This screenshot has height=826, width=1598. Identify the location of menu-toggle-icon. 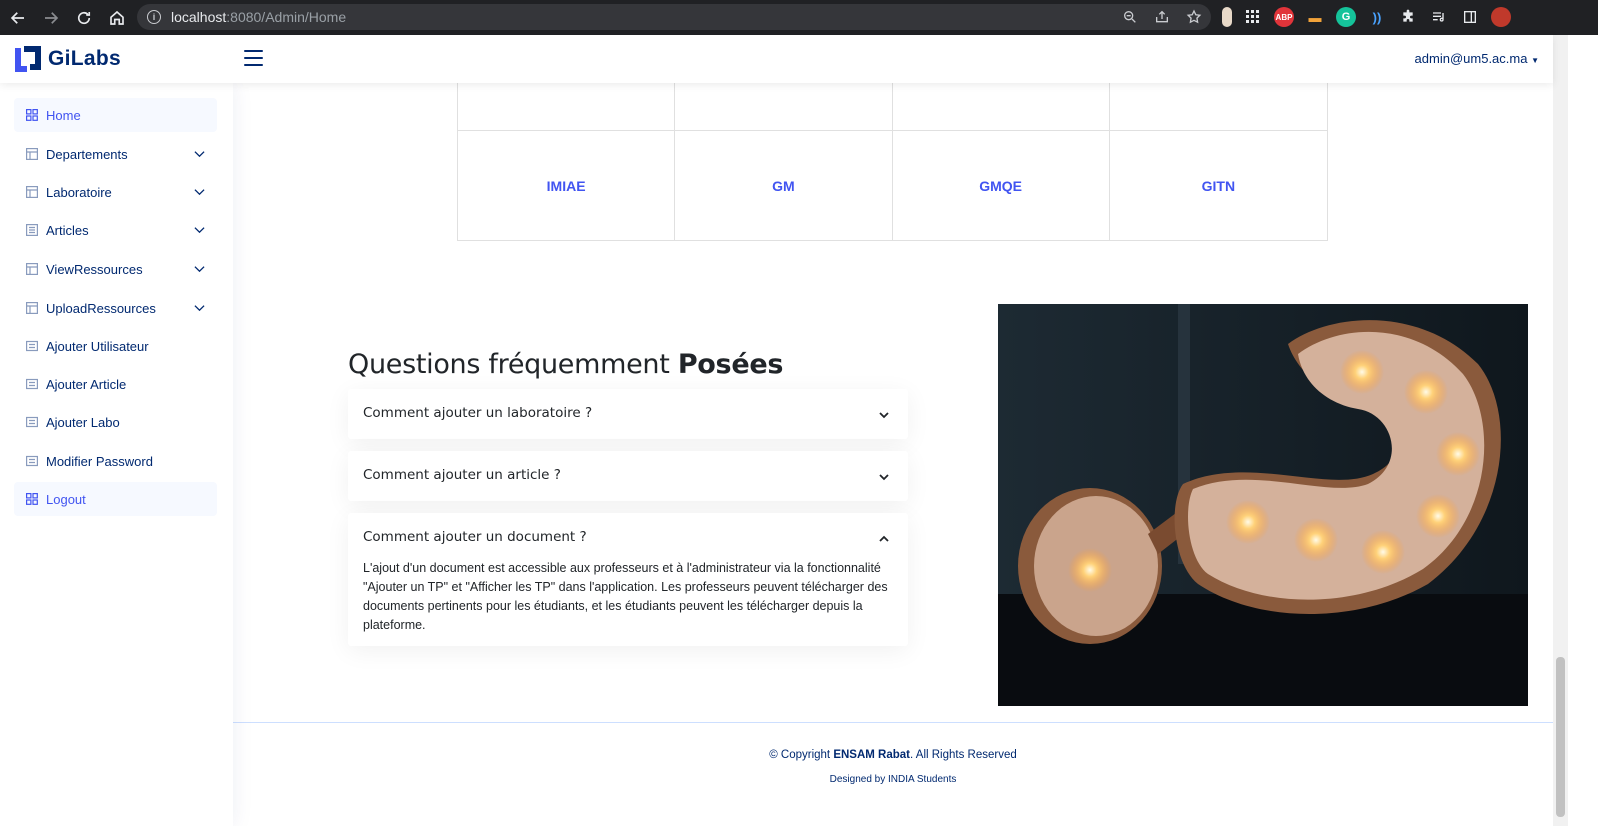
(253, 59).